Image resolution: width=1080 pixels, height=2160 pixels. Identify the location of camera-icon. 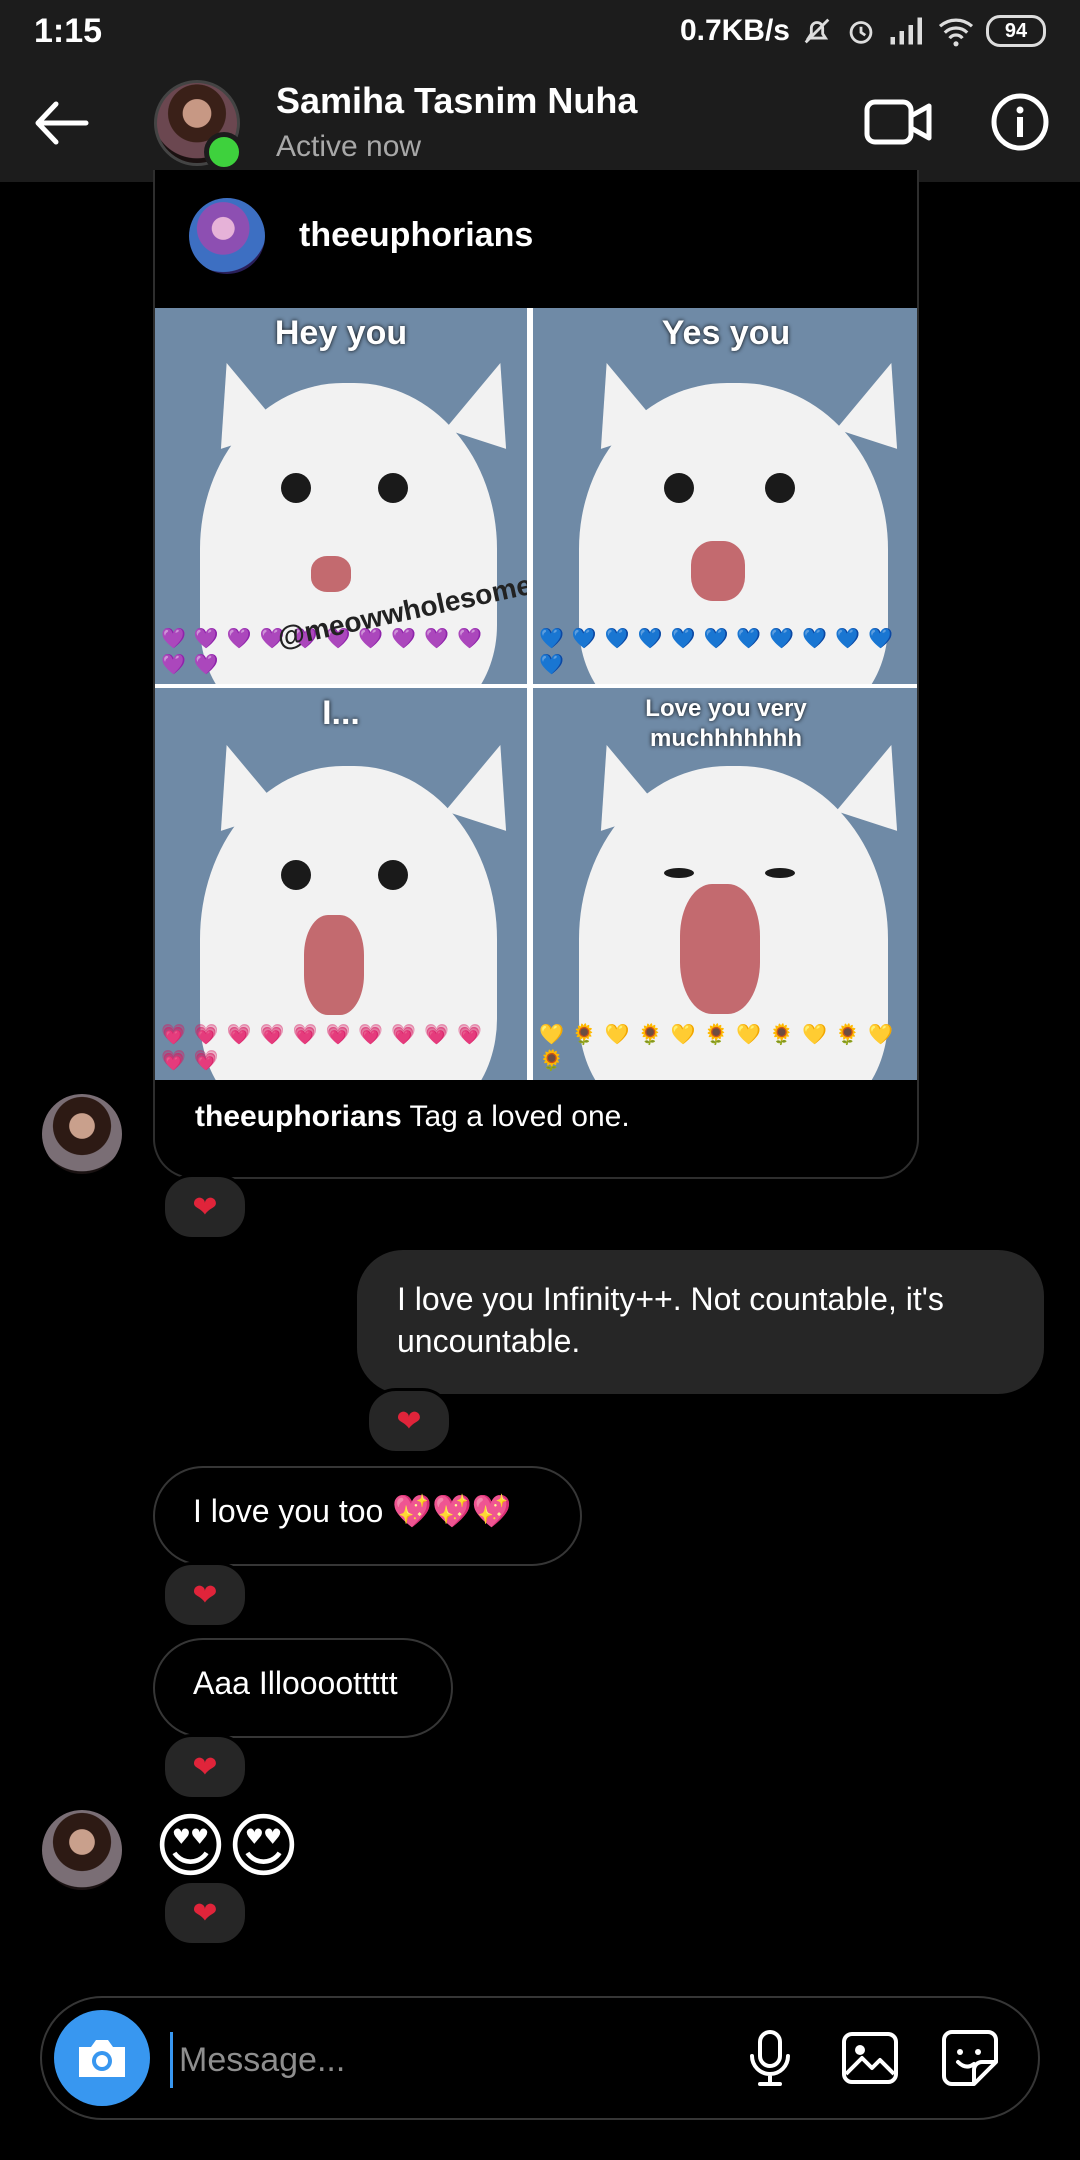
(102, 2058).